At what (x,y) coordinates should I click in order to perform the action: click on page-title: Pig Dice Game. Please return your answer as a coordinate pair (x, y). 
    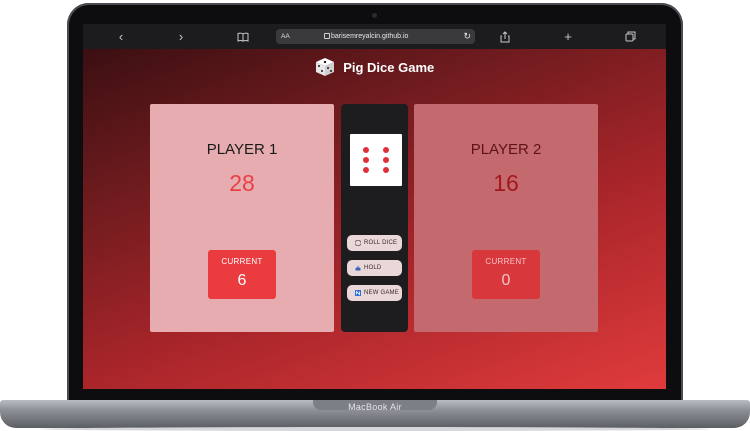
    Looking at the image, I should click on (389, 67).